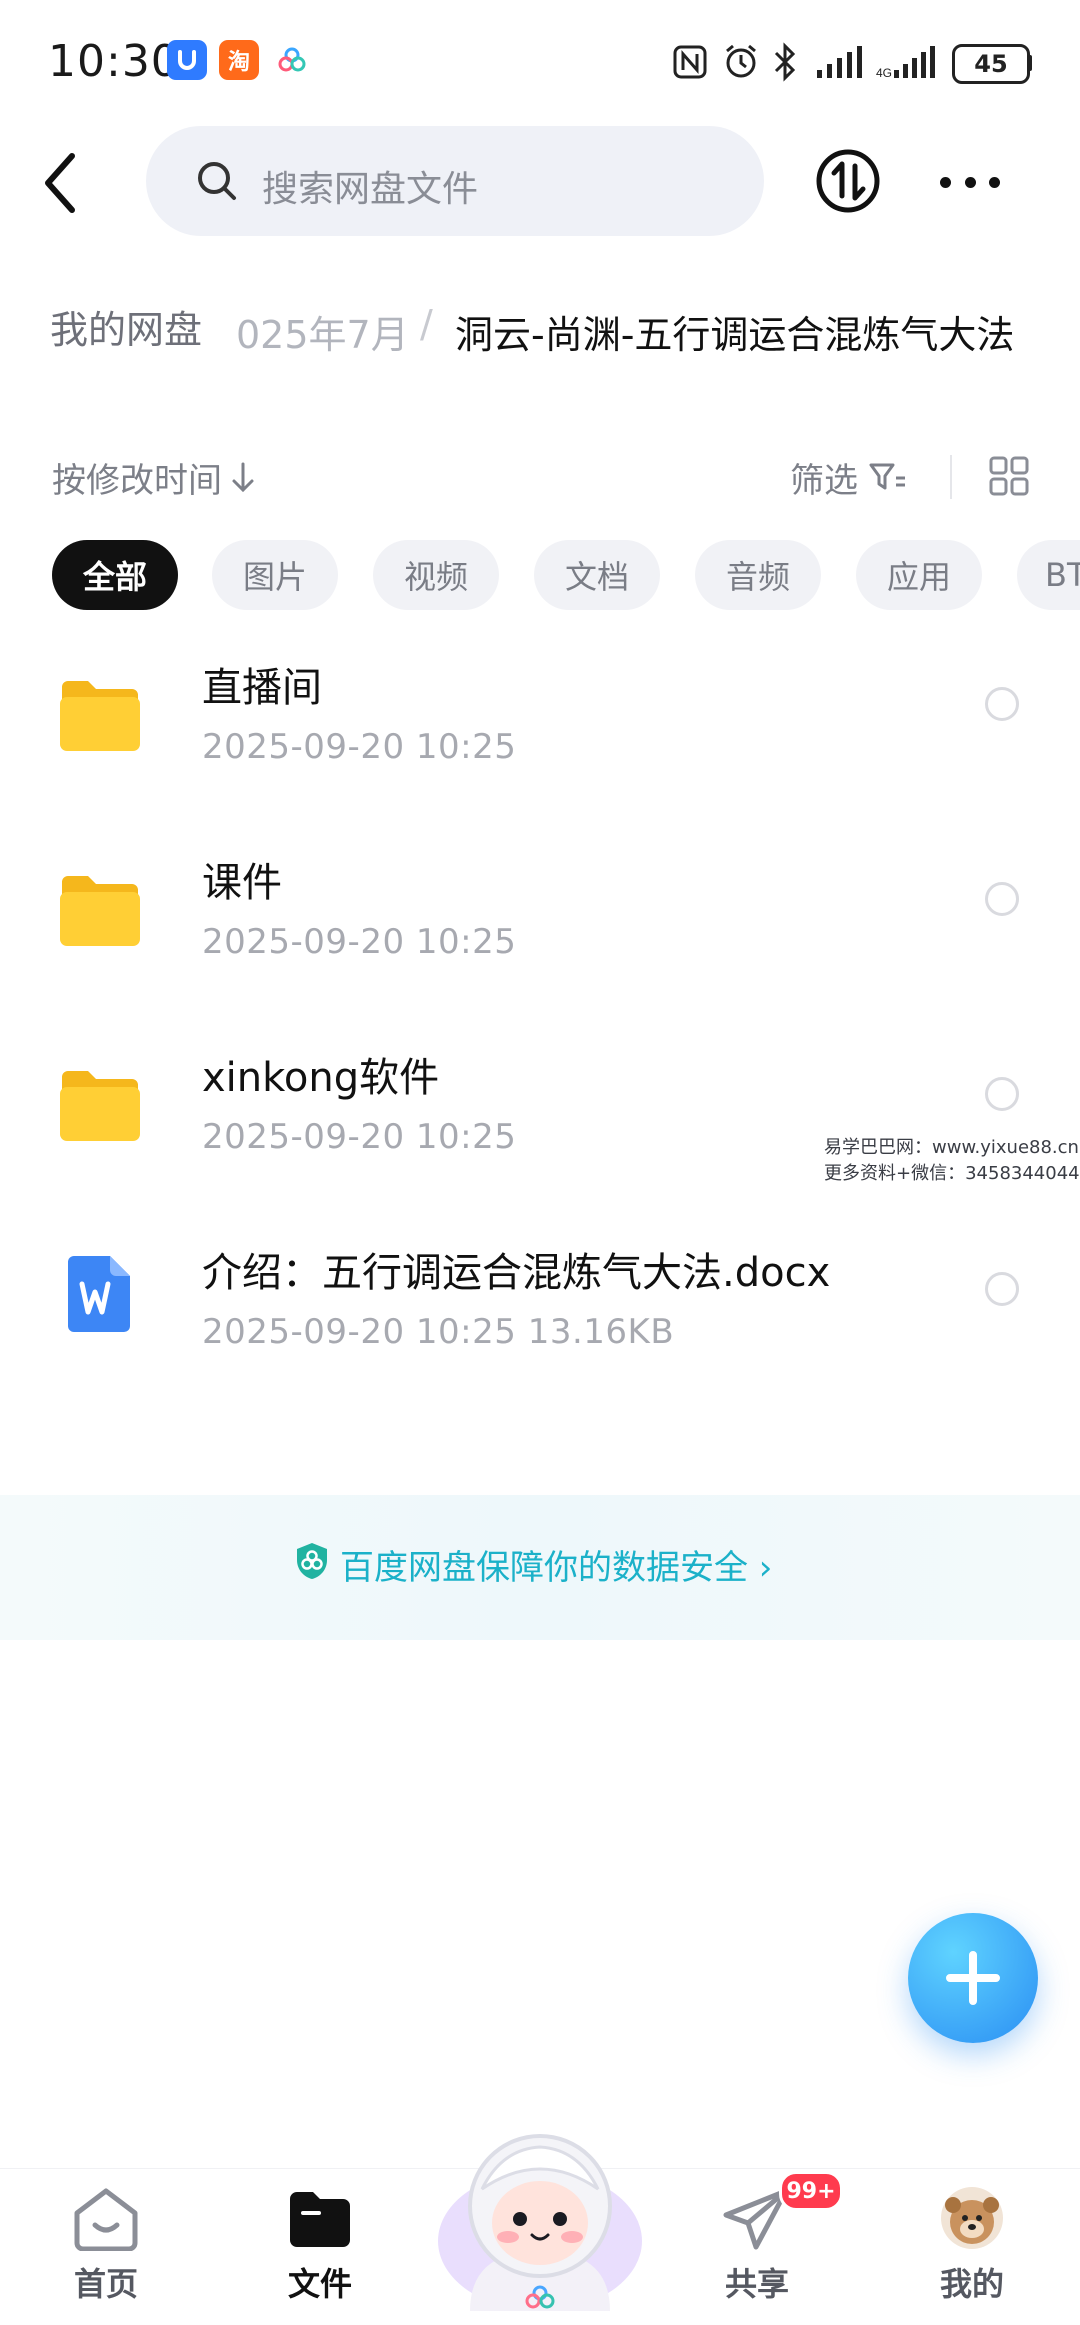 The height and width of the screenshot is (2325, 1080). Describe the element at coordinates (540, 60) in the screenshot. I see `status-bar: 10:30 淘 4G 45` at that location.